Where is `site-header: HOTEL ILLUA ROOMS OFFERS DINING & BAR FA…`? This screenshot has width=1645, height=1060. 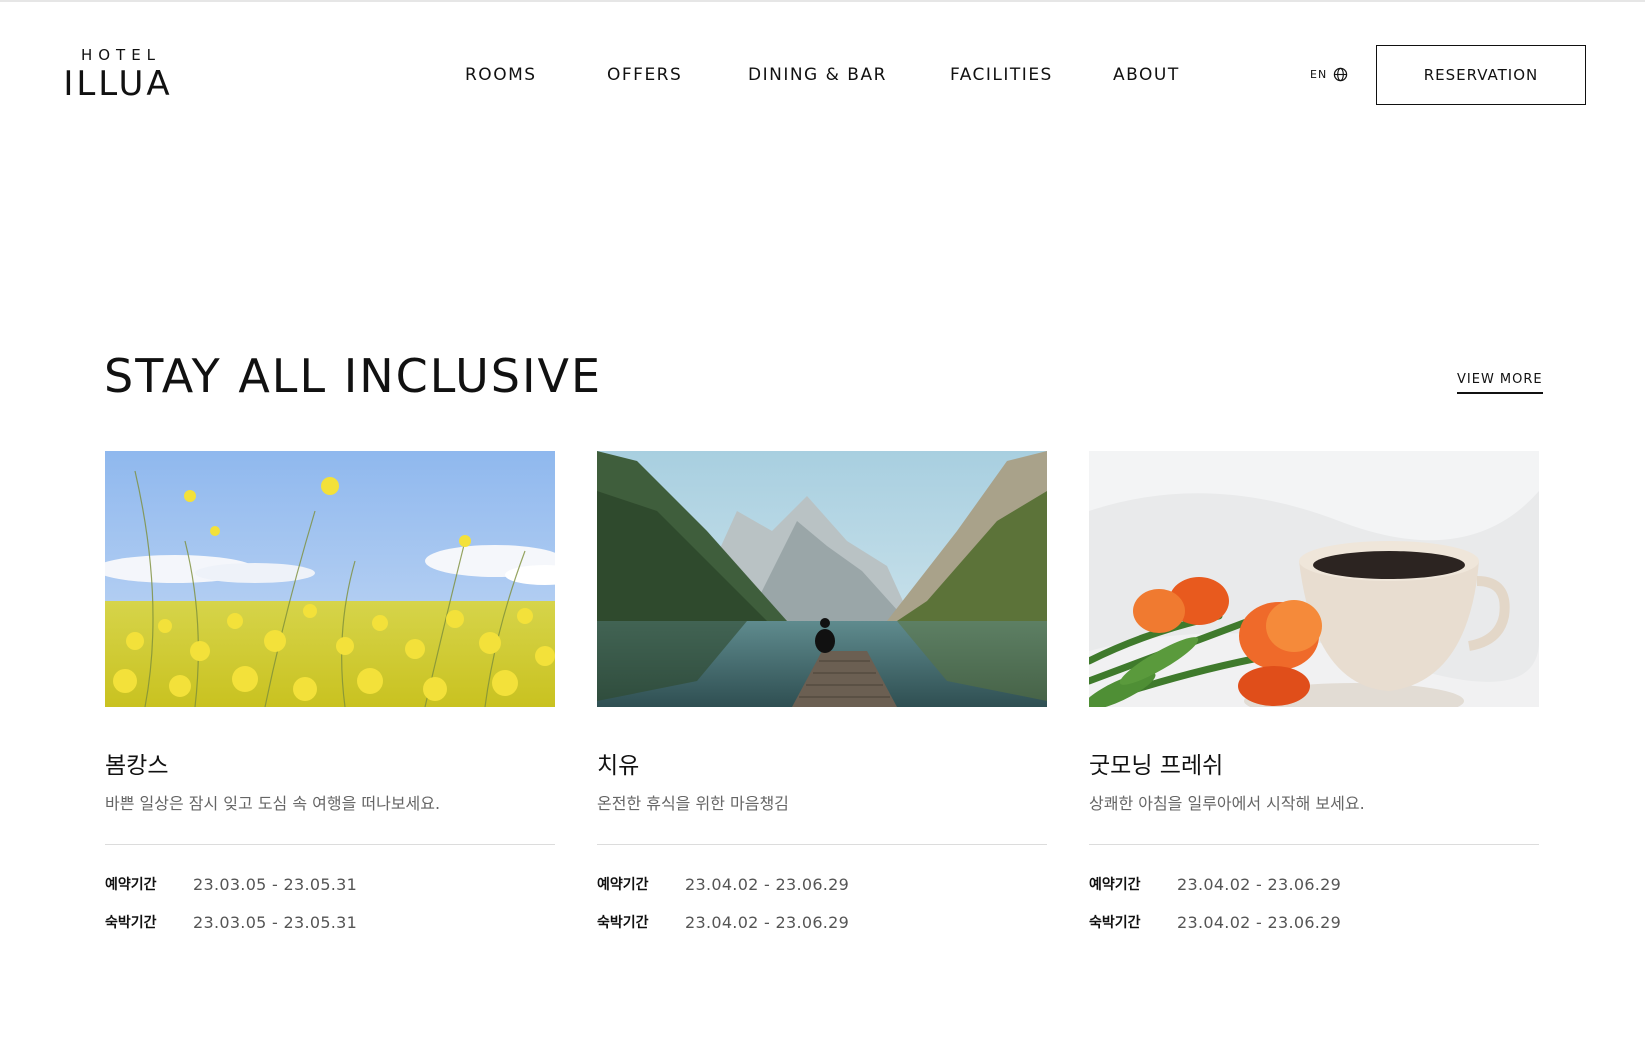 site-header: HOTEL ILLUA ROOMS OFFERS DINING & BAR FA… is located at coordinates (822, 70).